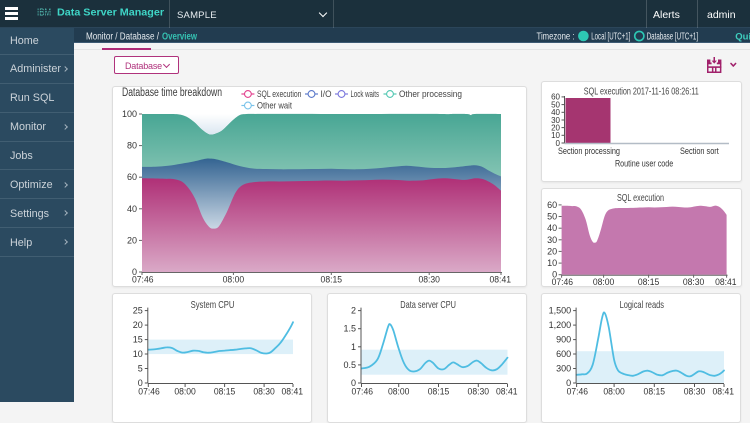  Describe the element at coordinates (428, 305) in the screenshot. I see `svg-text: Data server CPU` at that location.